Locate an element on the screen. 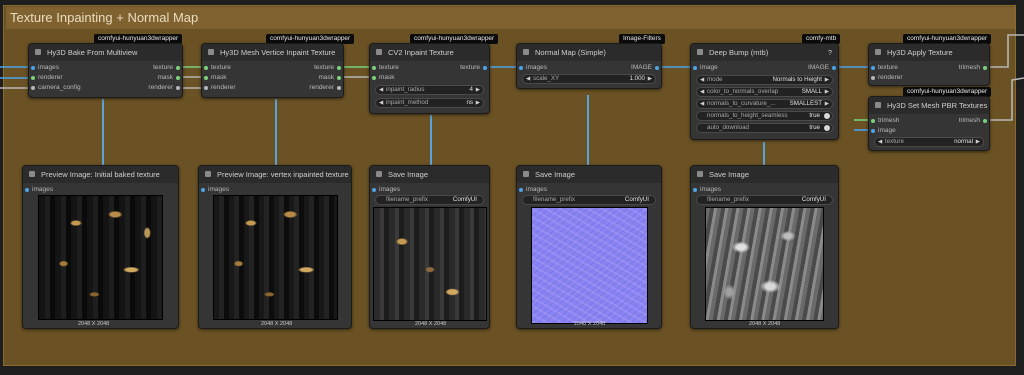 The image size is (1024, 375). input-camera-config: camera_config is located at coordinates (56, 88).